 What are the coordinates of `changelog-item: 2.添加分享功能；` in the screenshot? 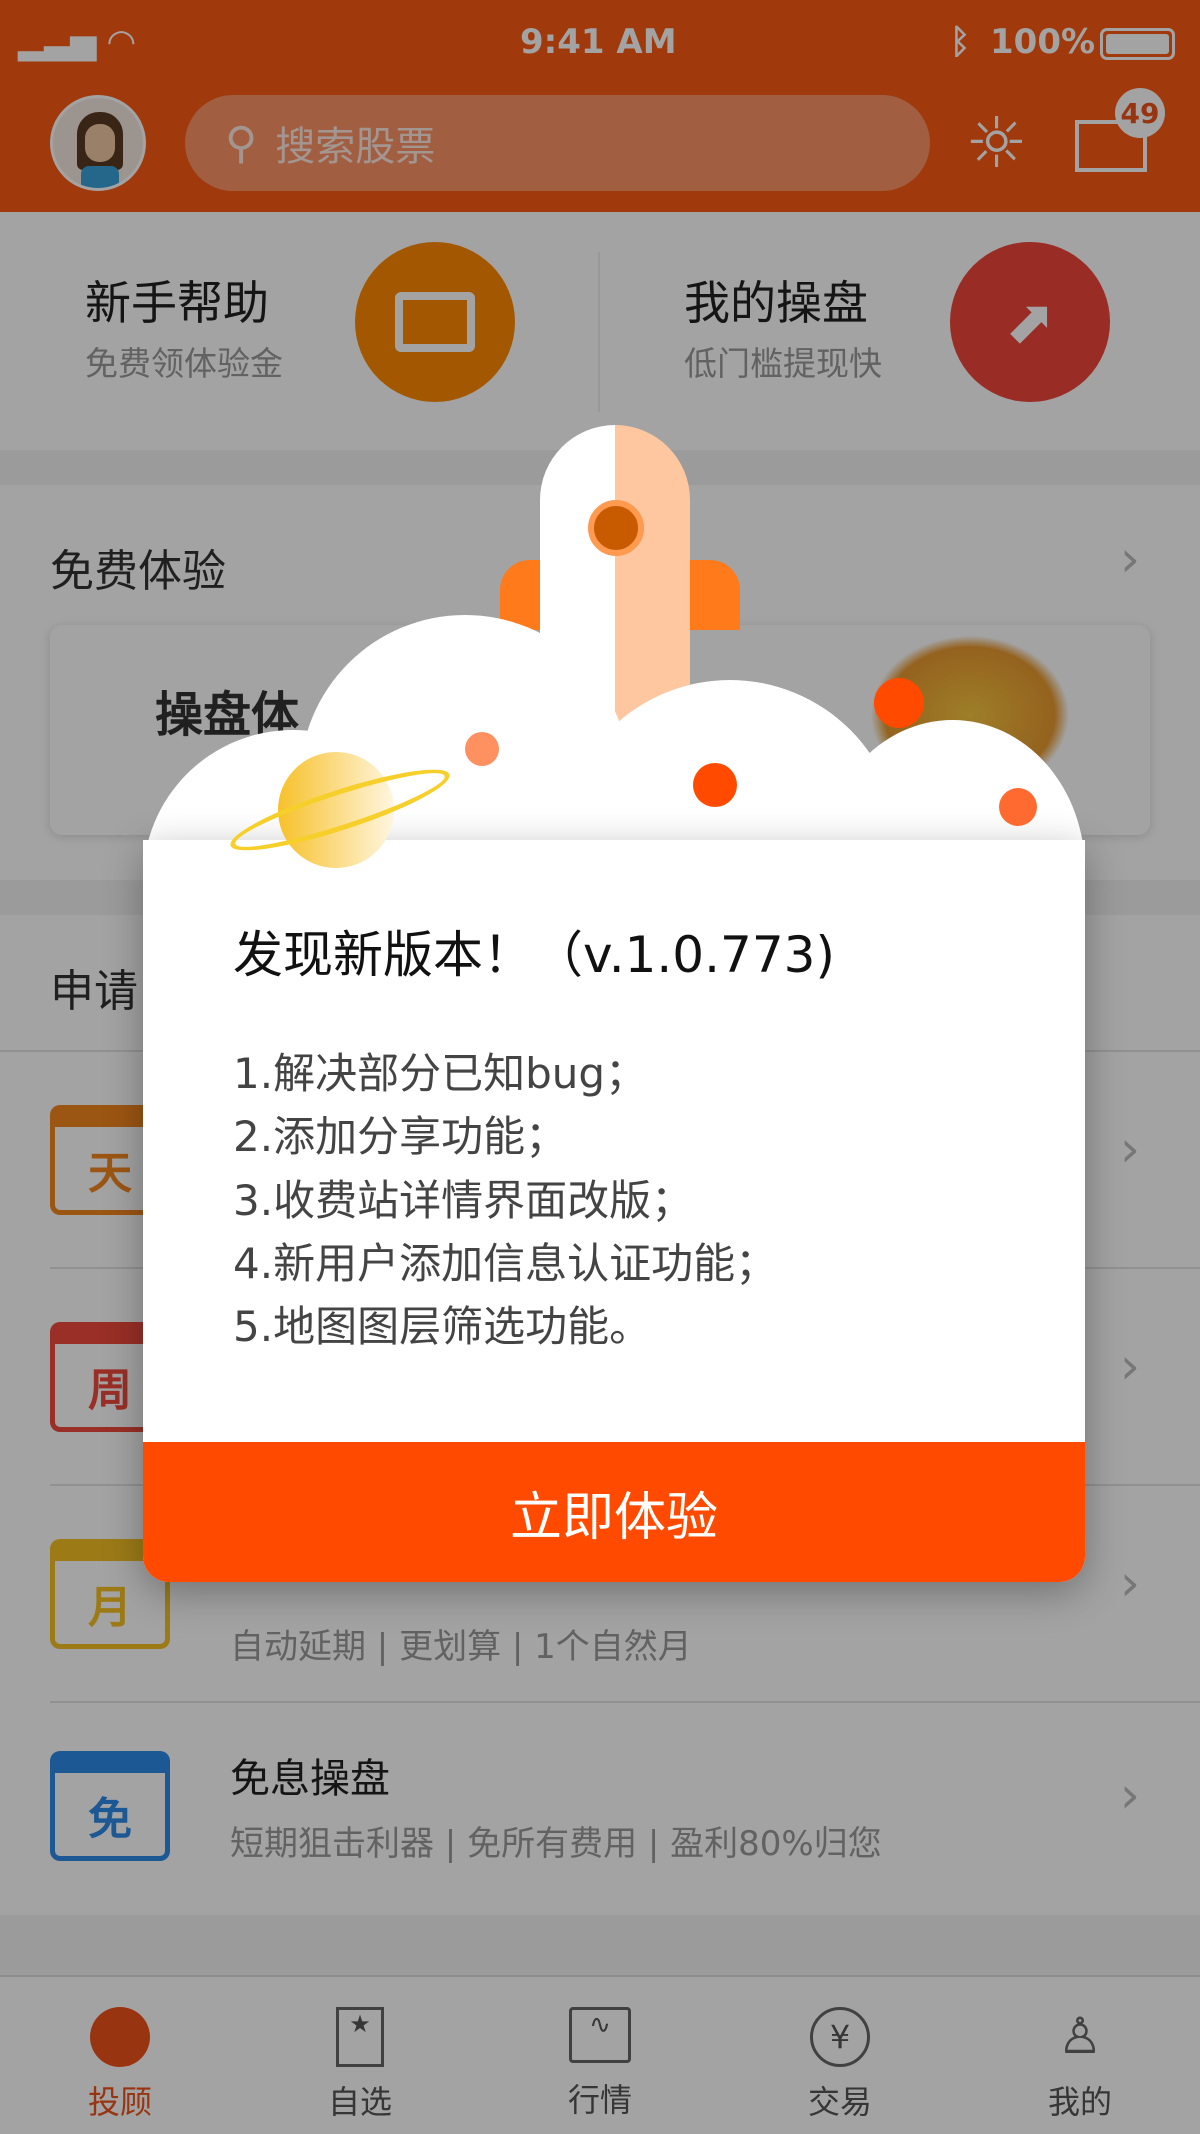 It's located at (400, 1136).